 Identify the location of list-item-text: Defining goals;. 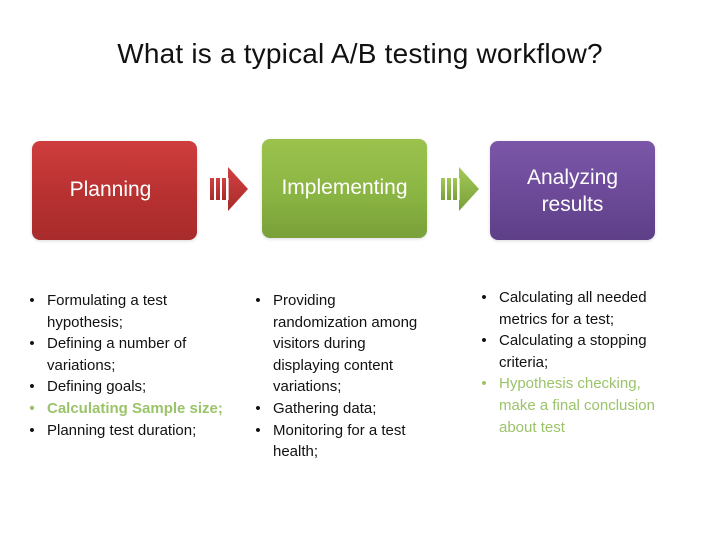
(97, 387).